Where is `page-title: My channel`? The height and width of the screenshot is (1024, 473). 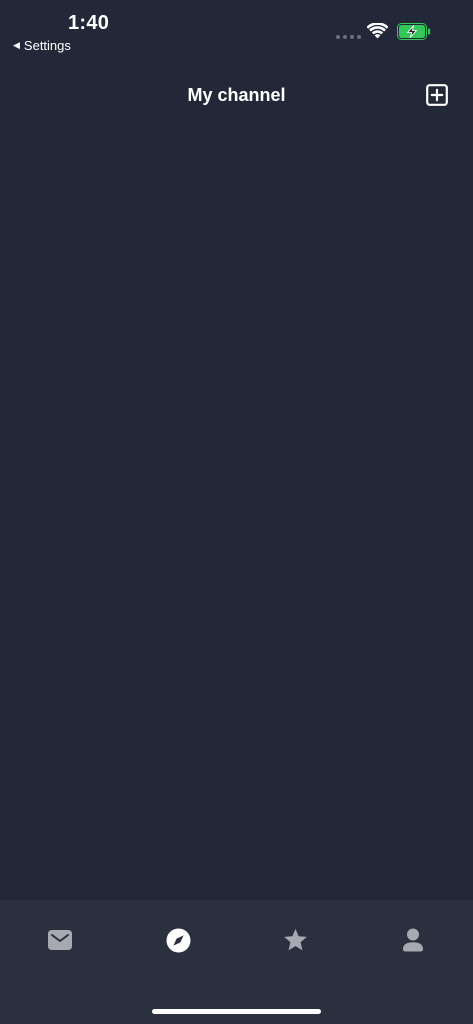
page-title: My channel is located at coordinates (236, 95).